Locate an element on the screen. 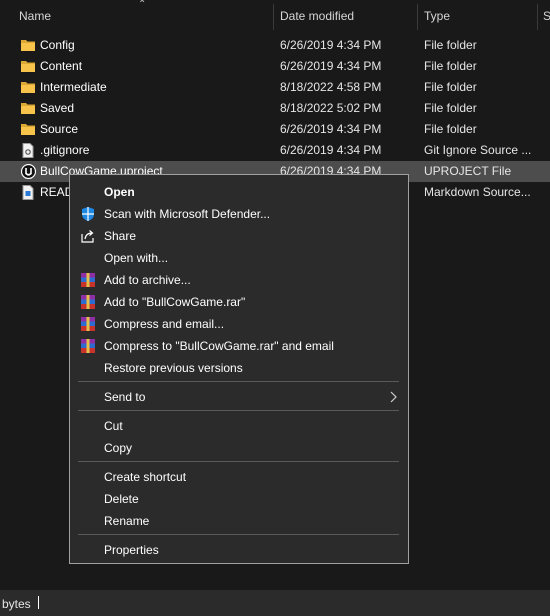 This screenshot has height=616, width=550. menu-item-copy: Copy is located at coordinates (239, 448).